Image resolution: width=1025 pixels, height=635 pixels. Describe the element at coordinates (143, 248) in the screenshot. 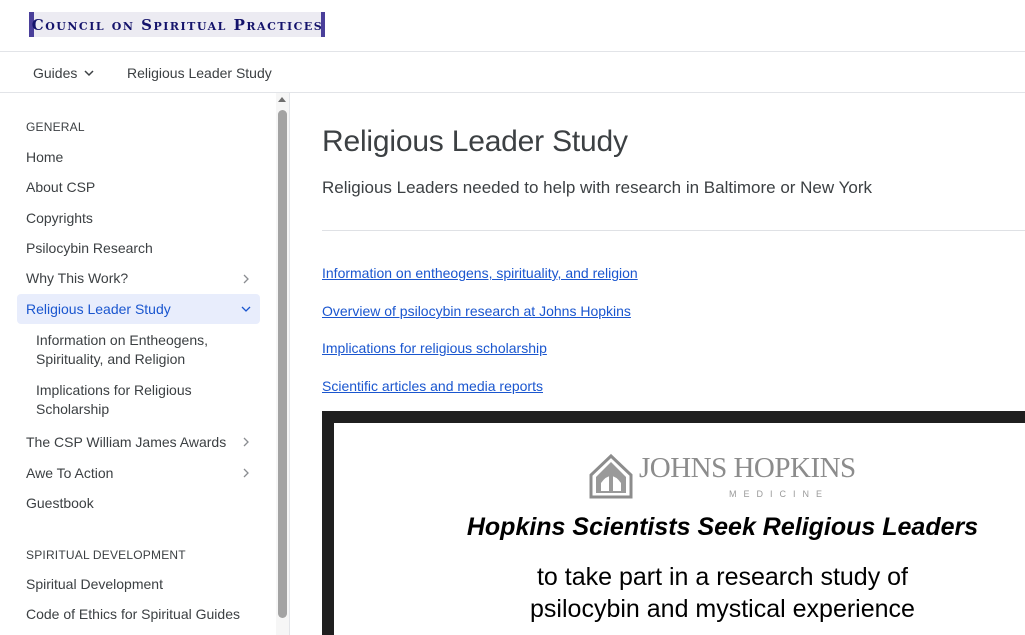

I see `sidebar-item-psilocybin-research: Psilocybin Research` at that location.